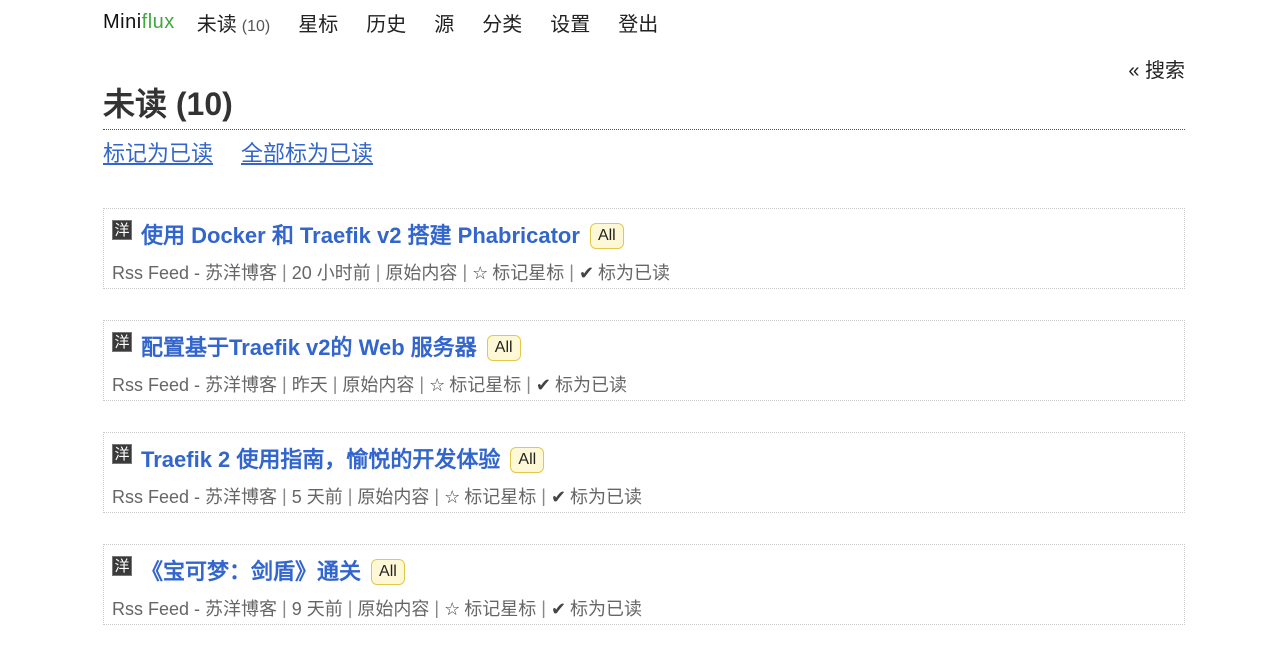 The image size is (1280, 654). I want to click on mark-page-read-link: 标记为已读, so click(158, 152).